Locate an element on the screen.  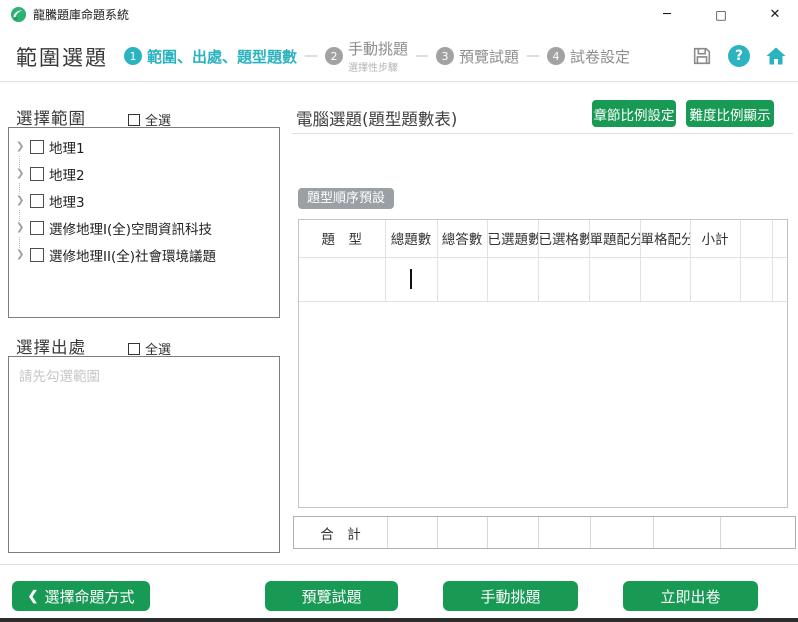
save-icon is located at coordinates (702, 56).